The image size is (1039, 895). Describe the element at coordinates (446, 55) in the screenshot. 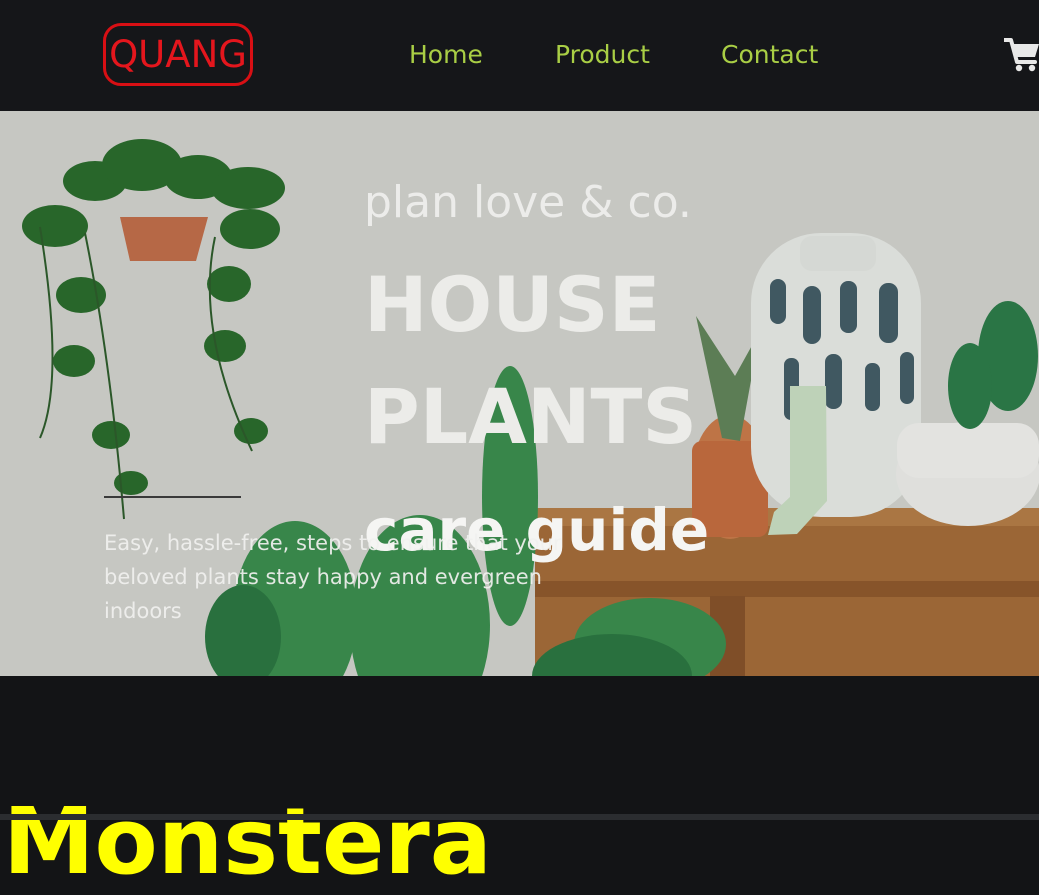

I see `nav-link-home: Home` at that location.